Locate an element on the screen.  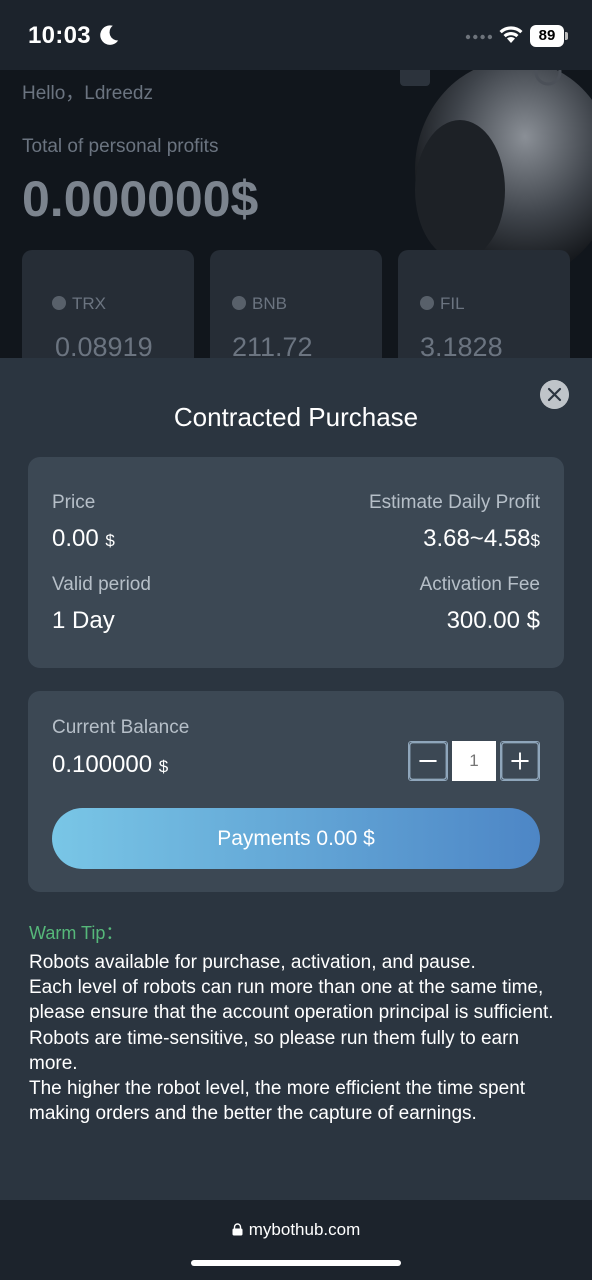
coin-card-bnb: BNB 211.72 is located at coordinates (296, 305).